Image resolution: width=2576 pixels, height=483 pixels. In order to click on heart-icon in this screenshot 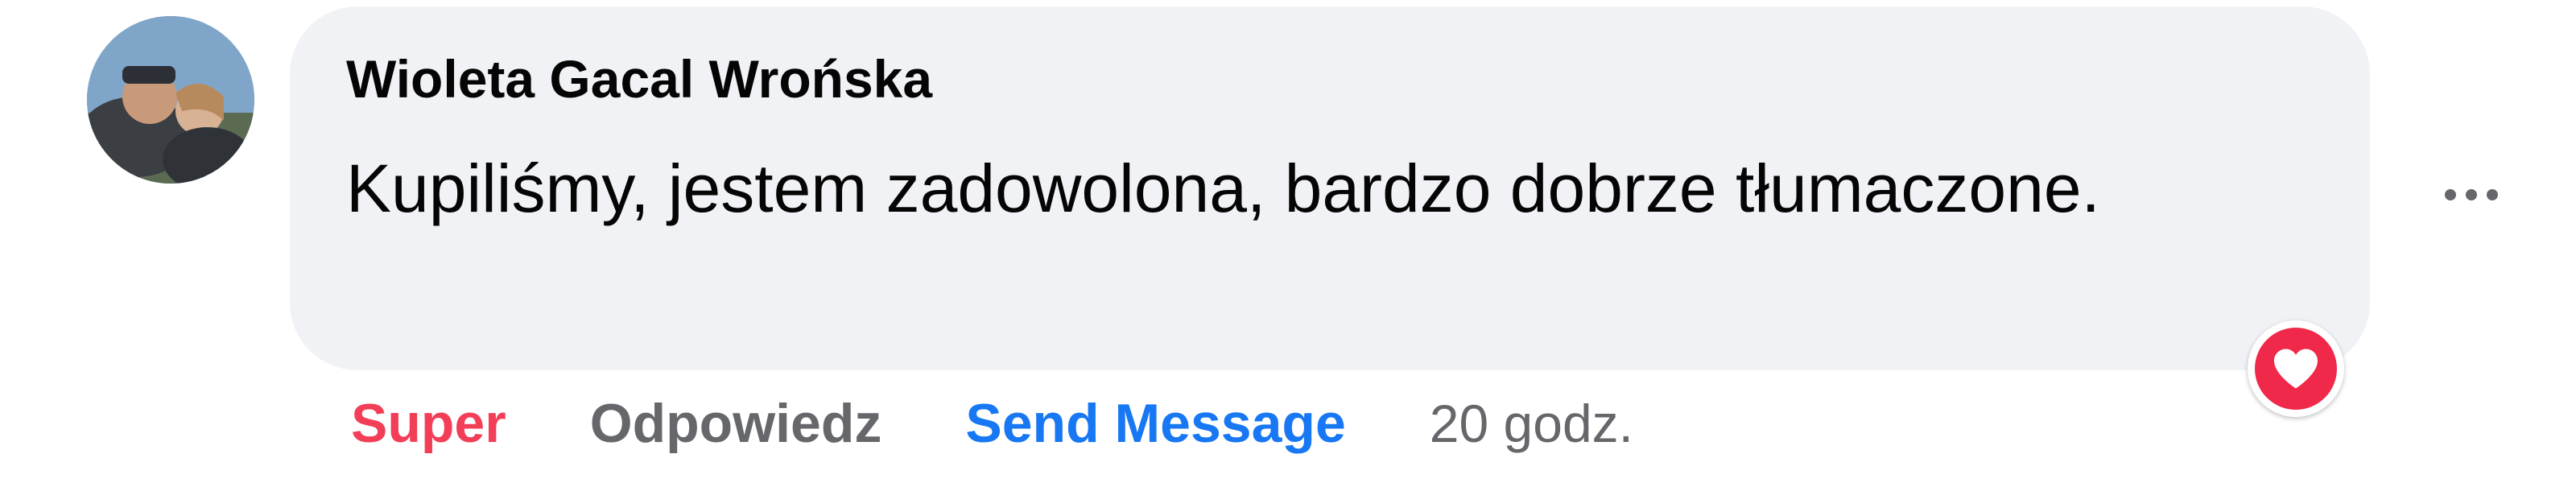, I will do `click(2296, 369)`.